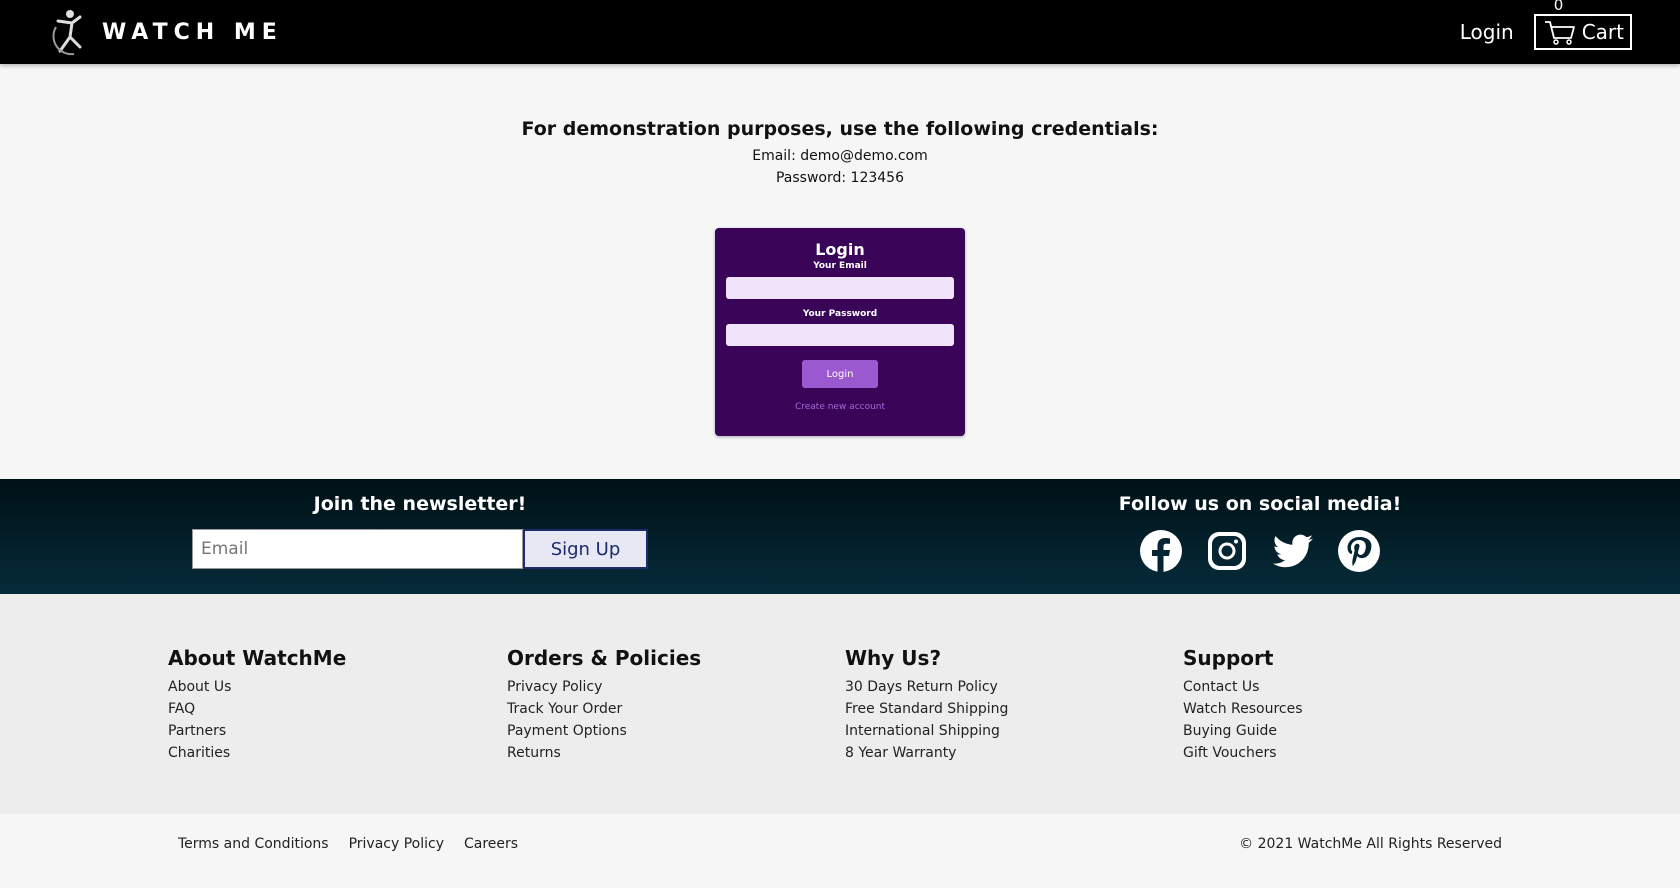  I want to click on footer-link-free-shipping: Free Standard Shipping, so click(926, 709).